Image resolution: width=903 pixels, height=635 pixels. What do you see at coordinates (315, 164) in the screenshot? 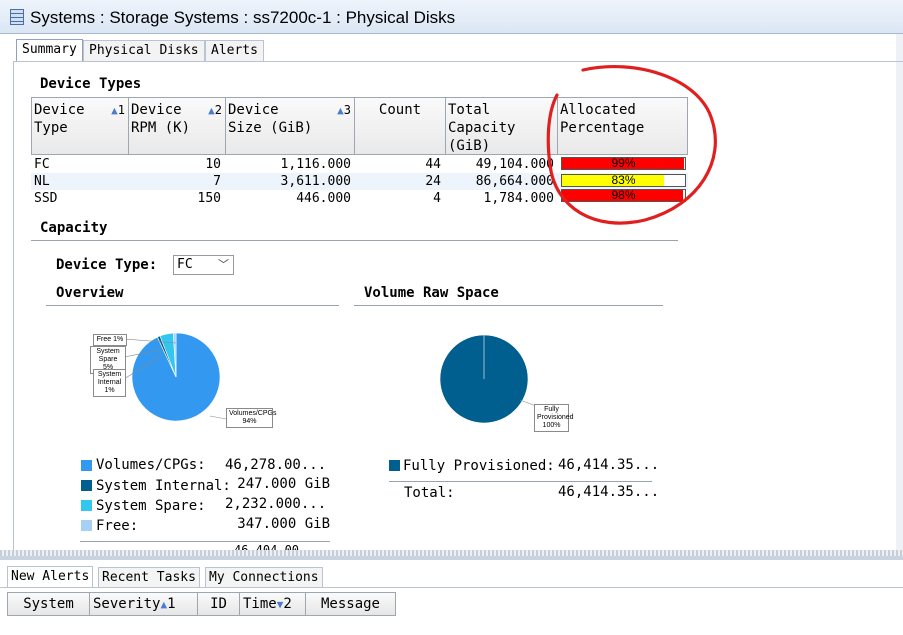
I see `cell-size: 1,116.000` at bounding box center [315, 164].